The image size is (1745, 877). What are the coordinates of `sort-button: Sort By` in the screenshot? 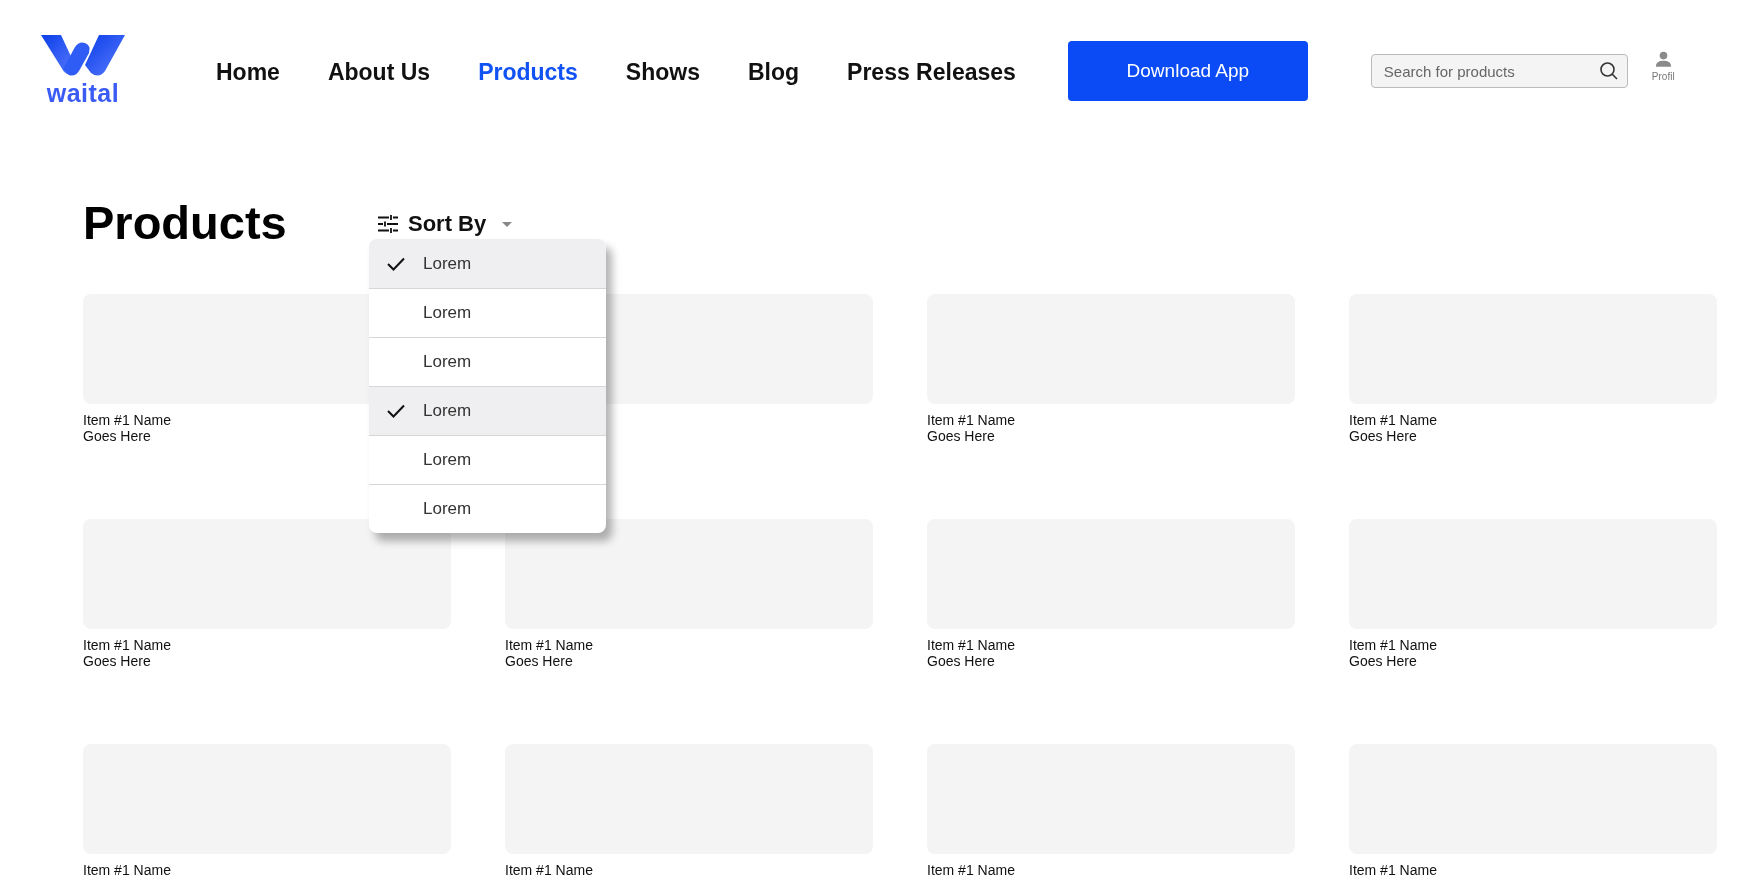 It's located at (445, 224).